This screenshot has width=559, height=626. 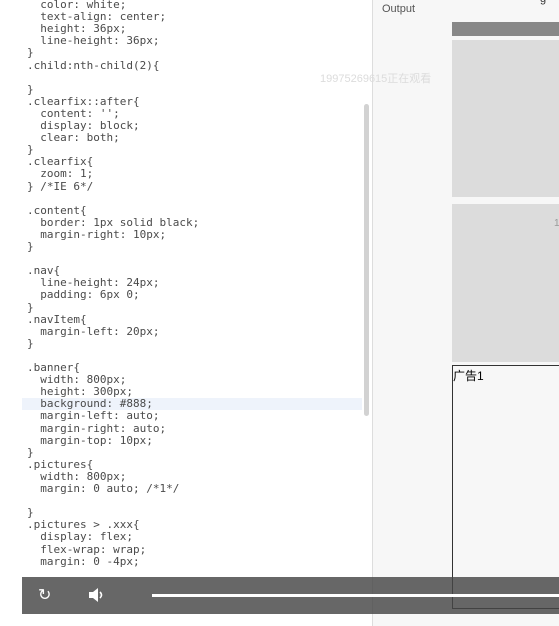 What do you see at coordinates (505, 118) in the screenshot?
I see `preview-banner-box` at bounding box center [505, 118].